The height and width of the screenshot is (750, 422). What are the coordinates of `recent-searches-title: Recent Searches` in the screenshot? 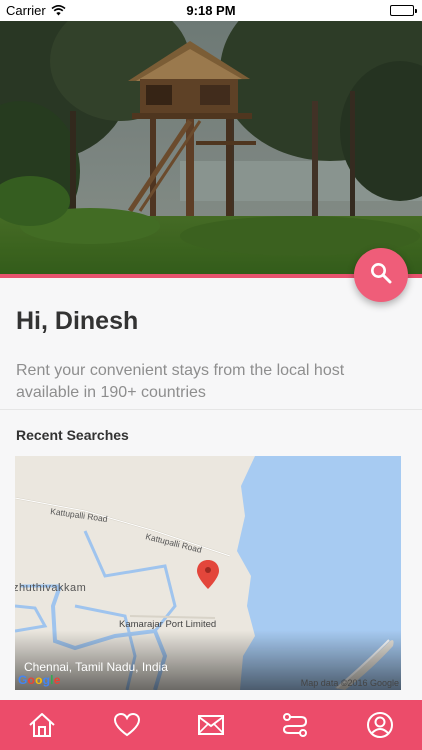 It's located at (72, 435).